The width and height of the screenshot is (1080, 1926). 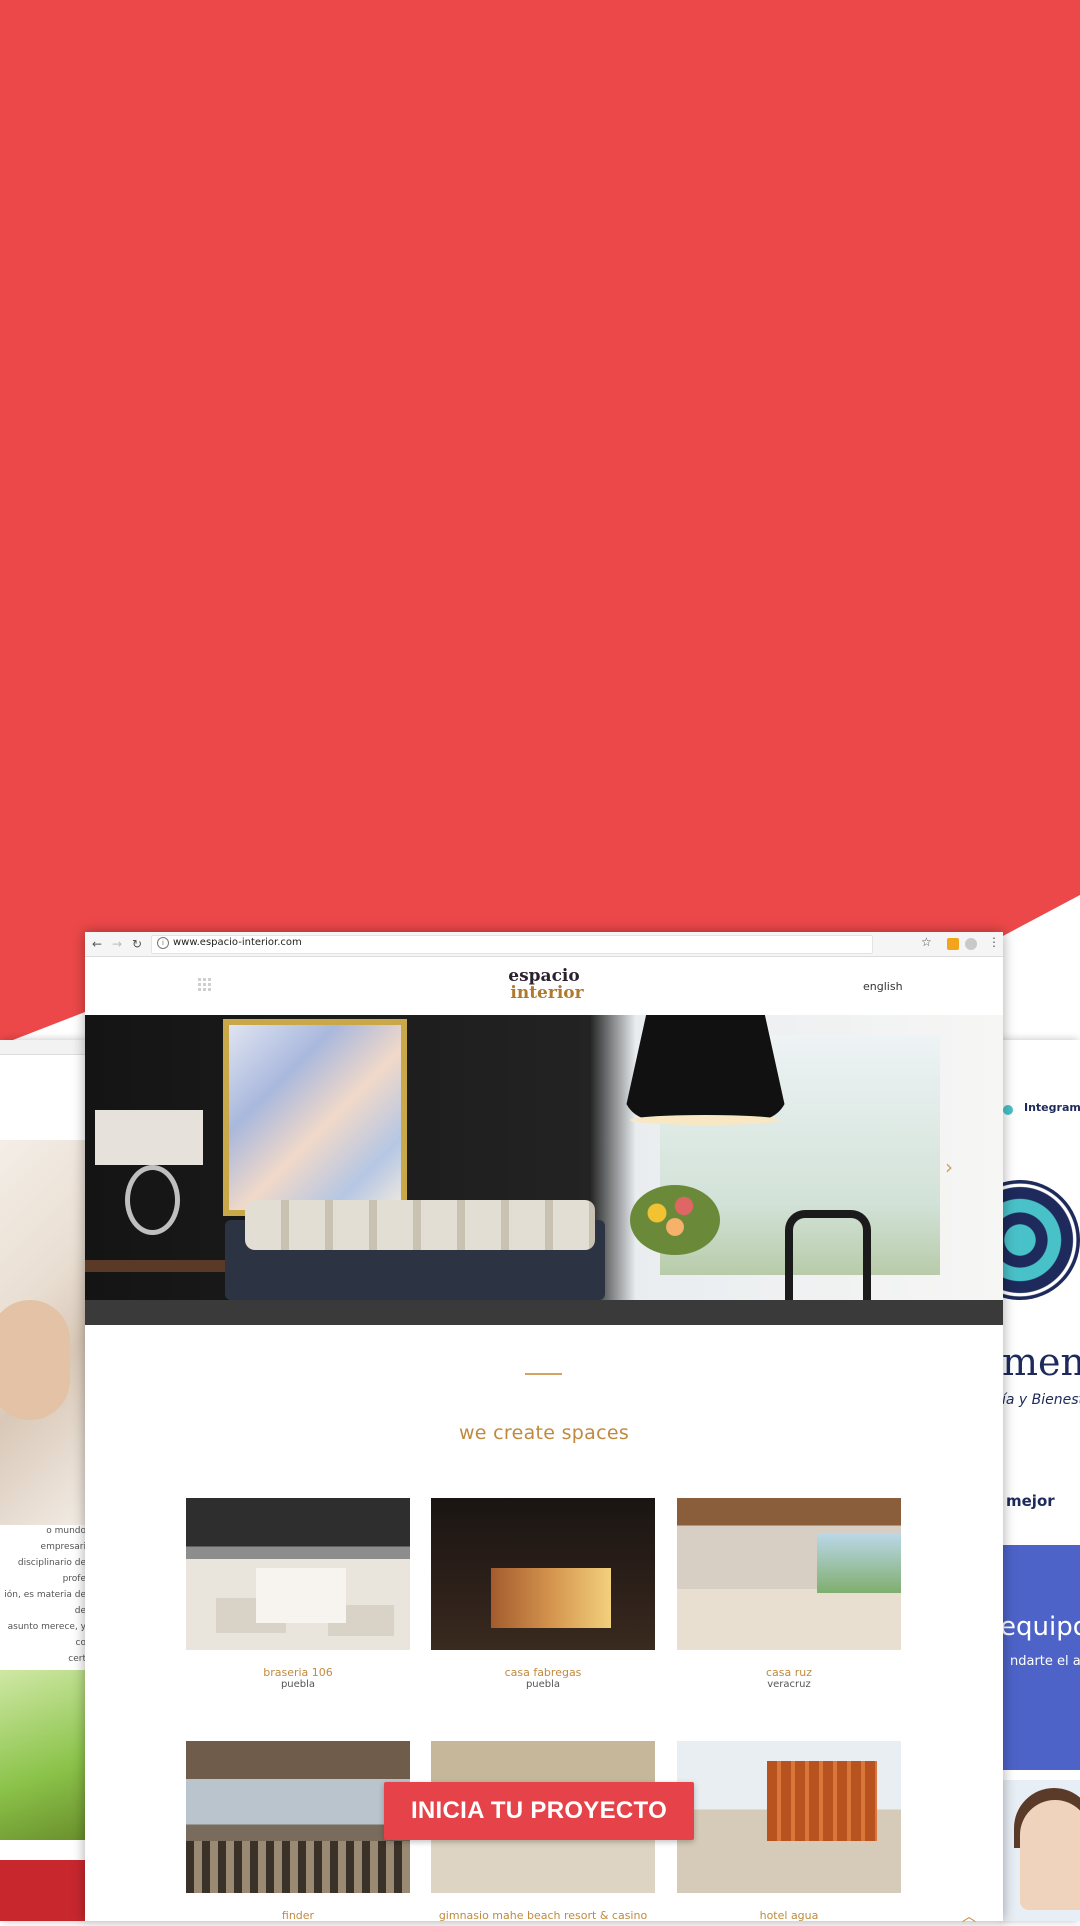 I want to click on hero-lamp-glow, so click(x=705, y=1120).